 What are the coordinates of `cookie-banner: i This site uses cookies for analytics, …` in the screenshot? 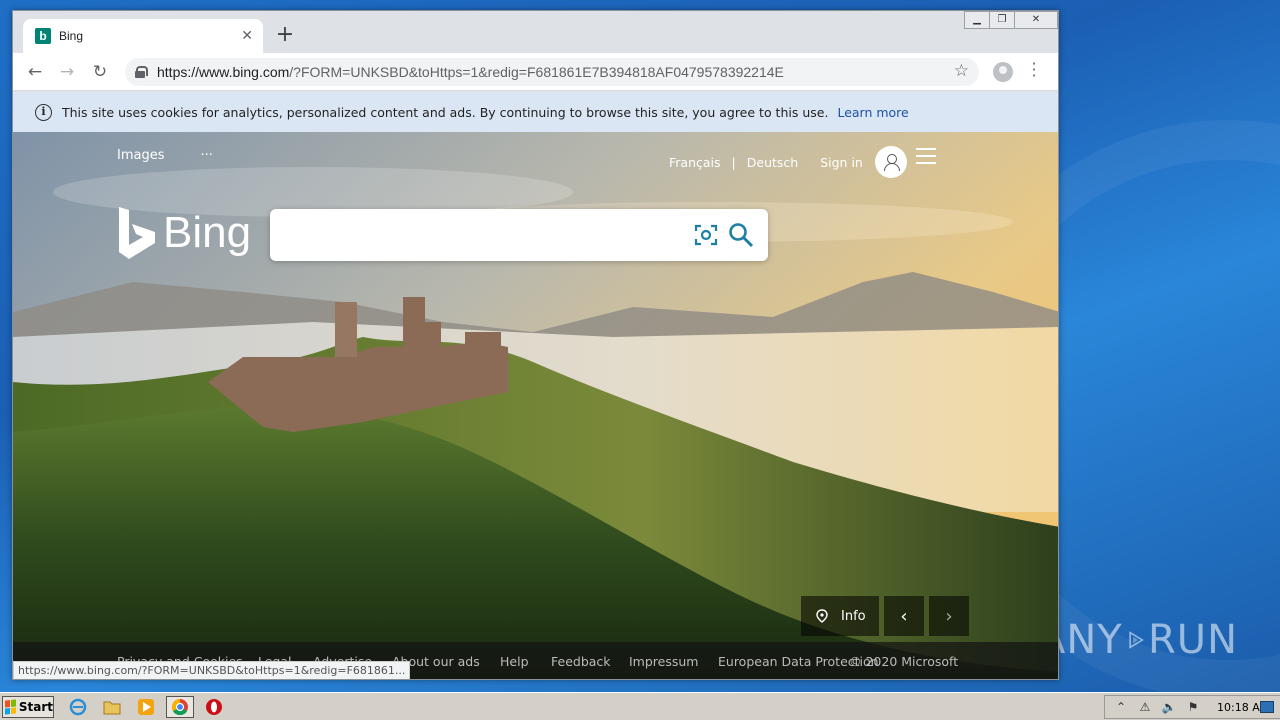 It's located at (535, 112).